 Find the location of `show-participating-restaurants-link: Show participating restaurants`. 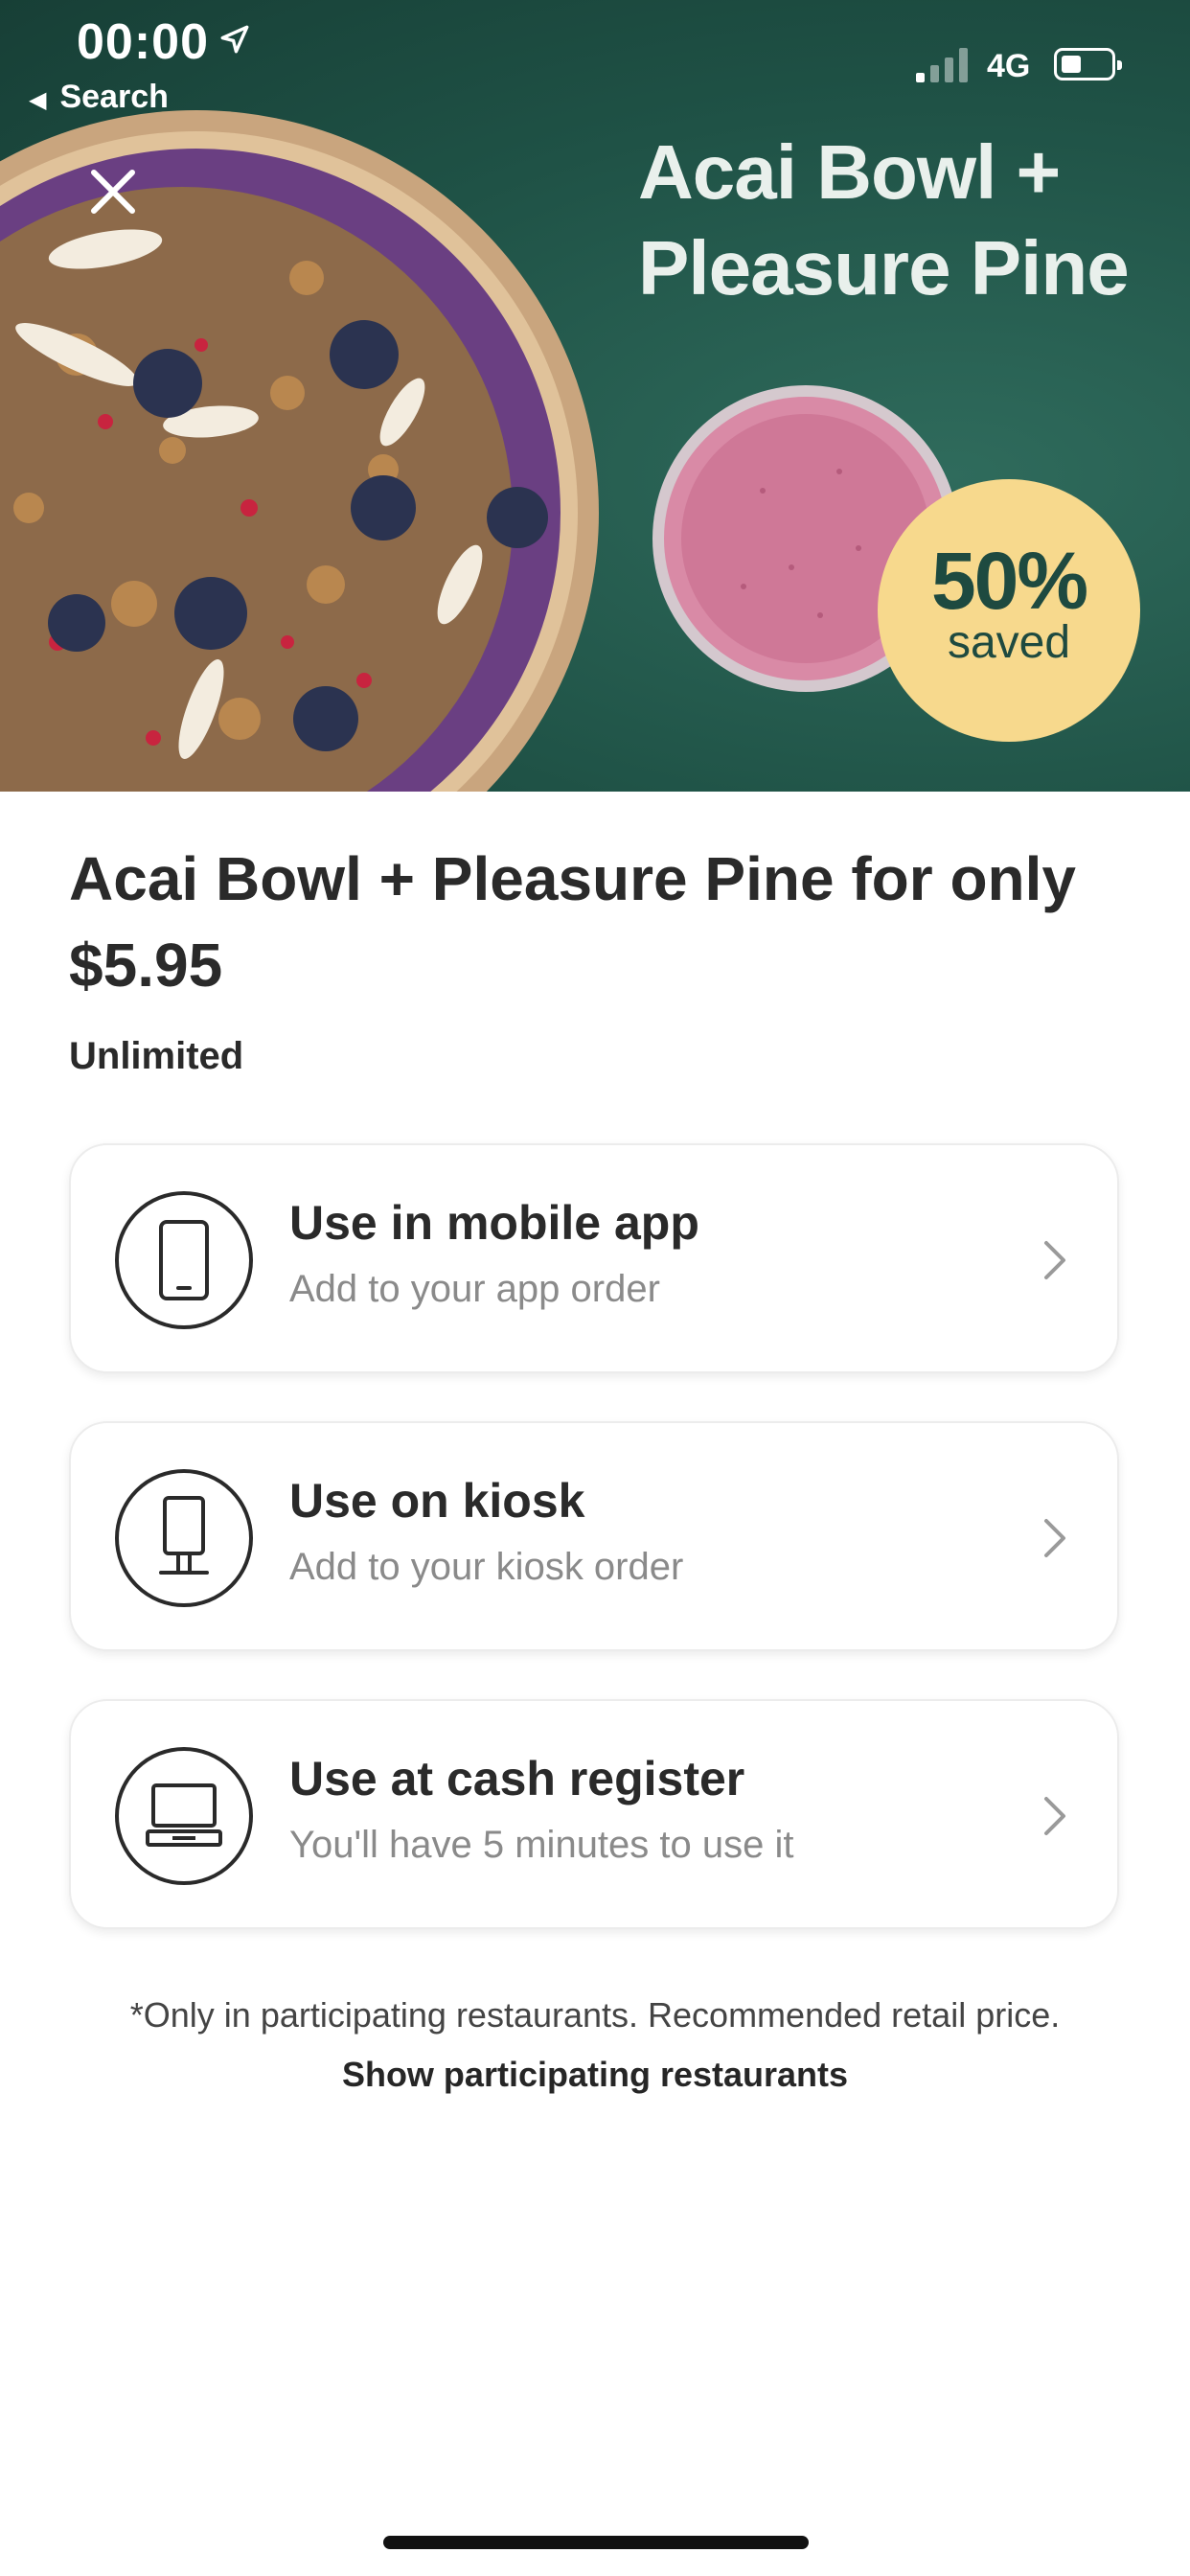

show-participating-restaurants-link: Show participating restaurants is located at coordinates (595, 2075).